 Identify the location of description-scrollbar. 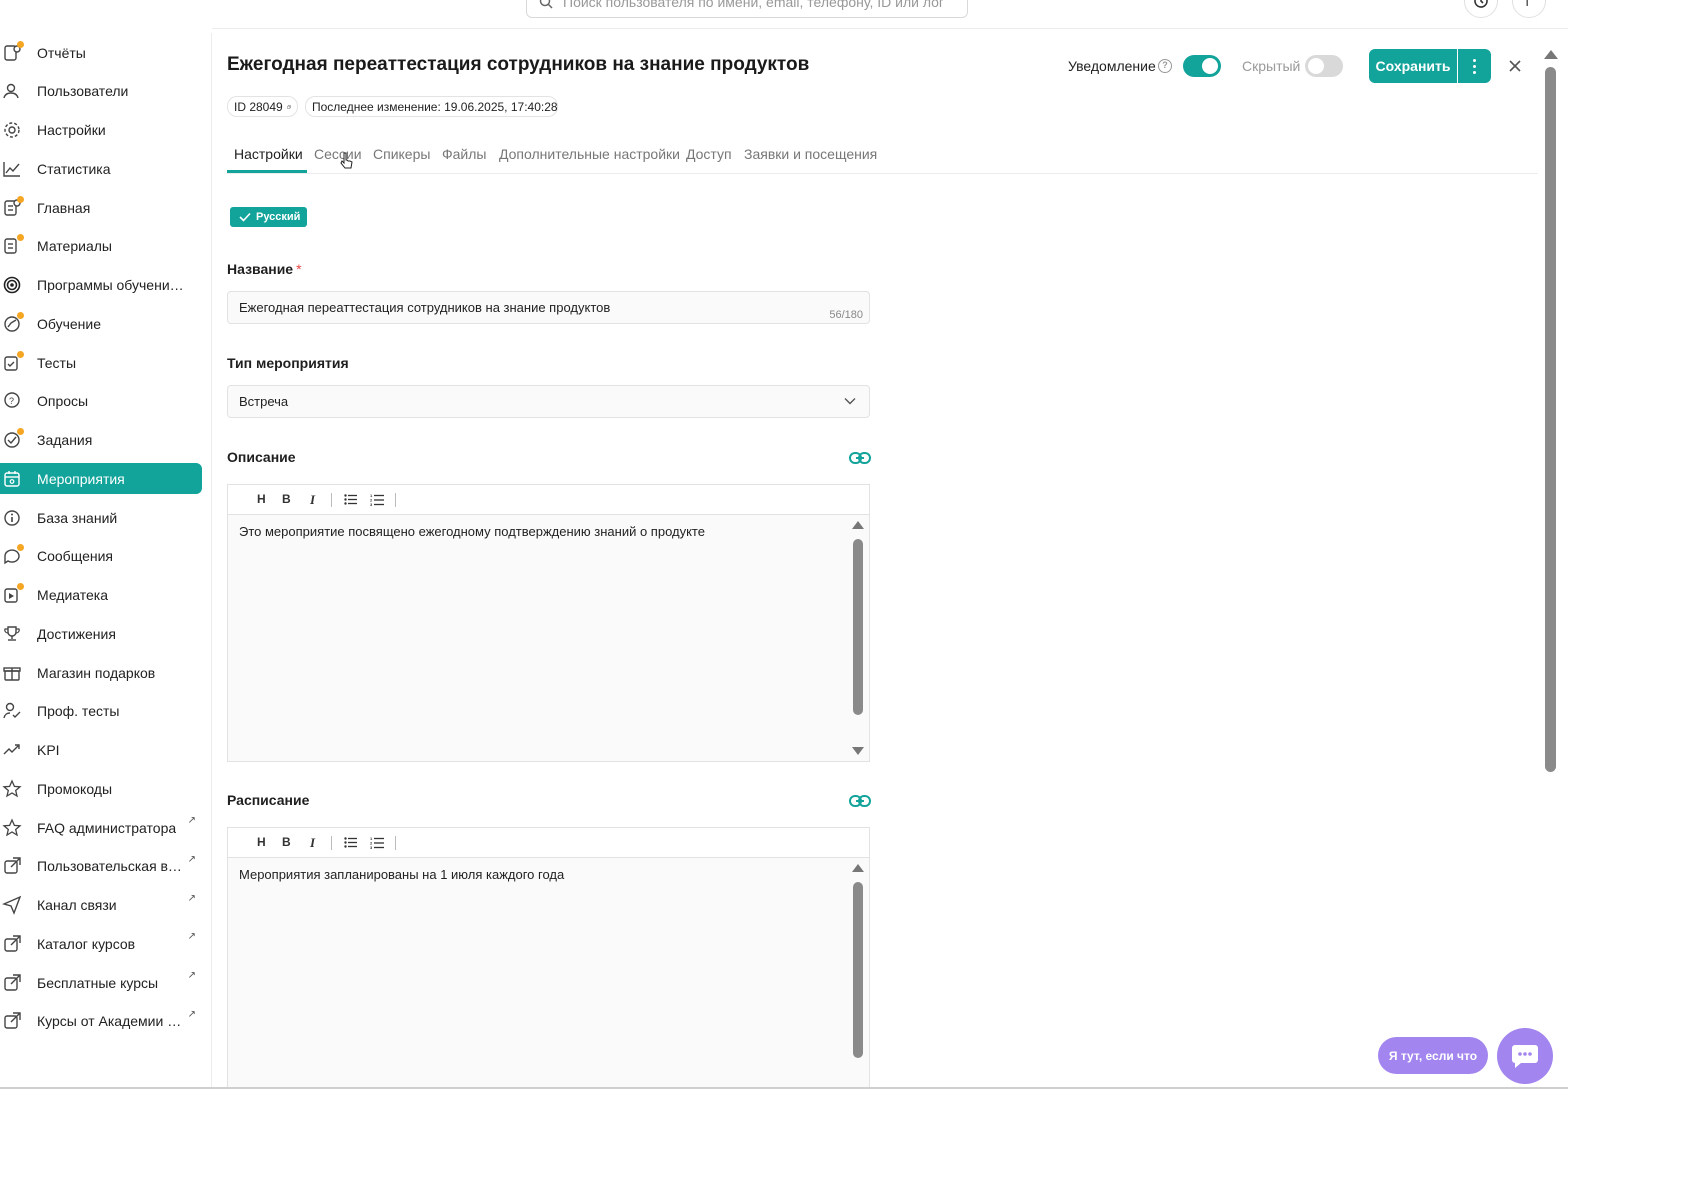
(858, 638).